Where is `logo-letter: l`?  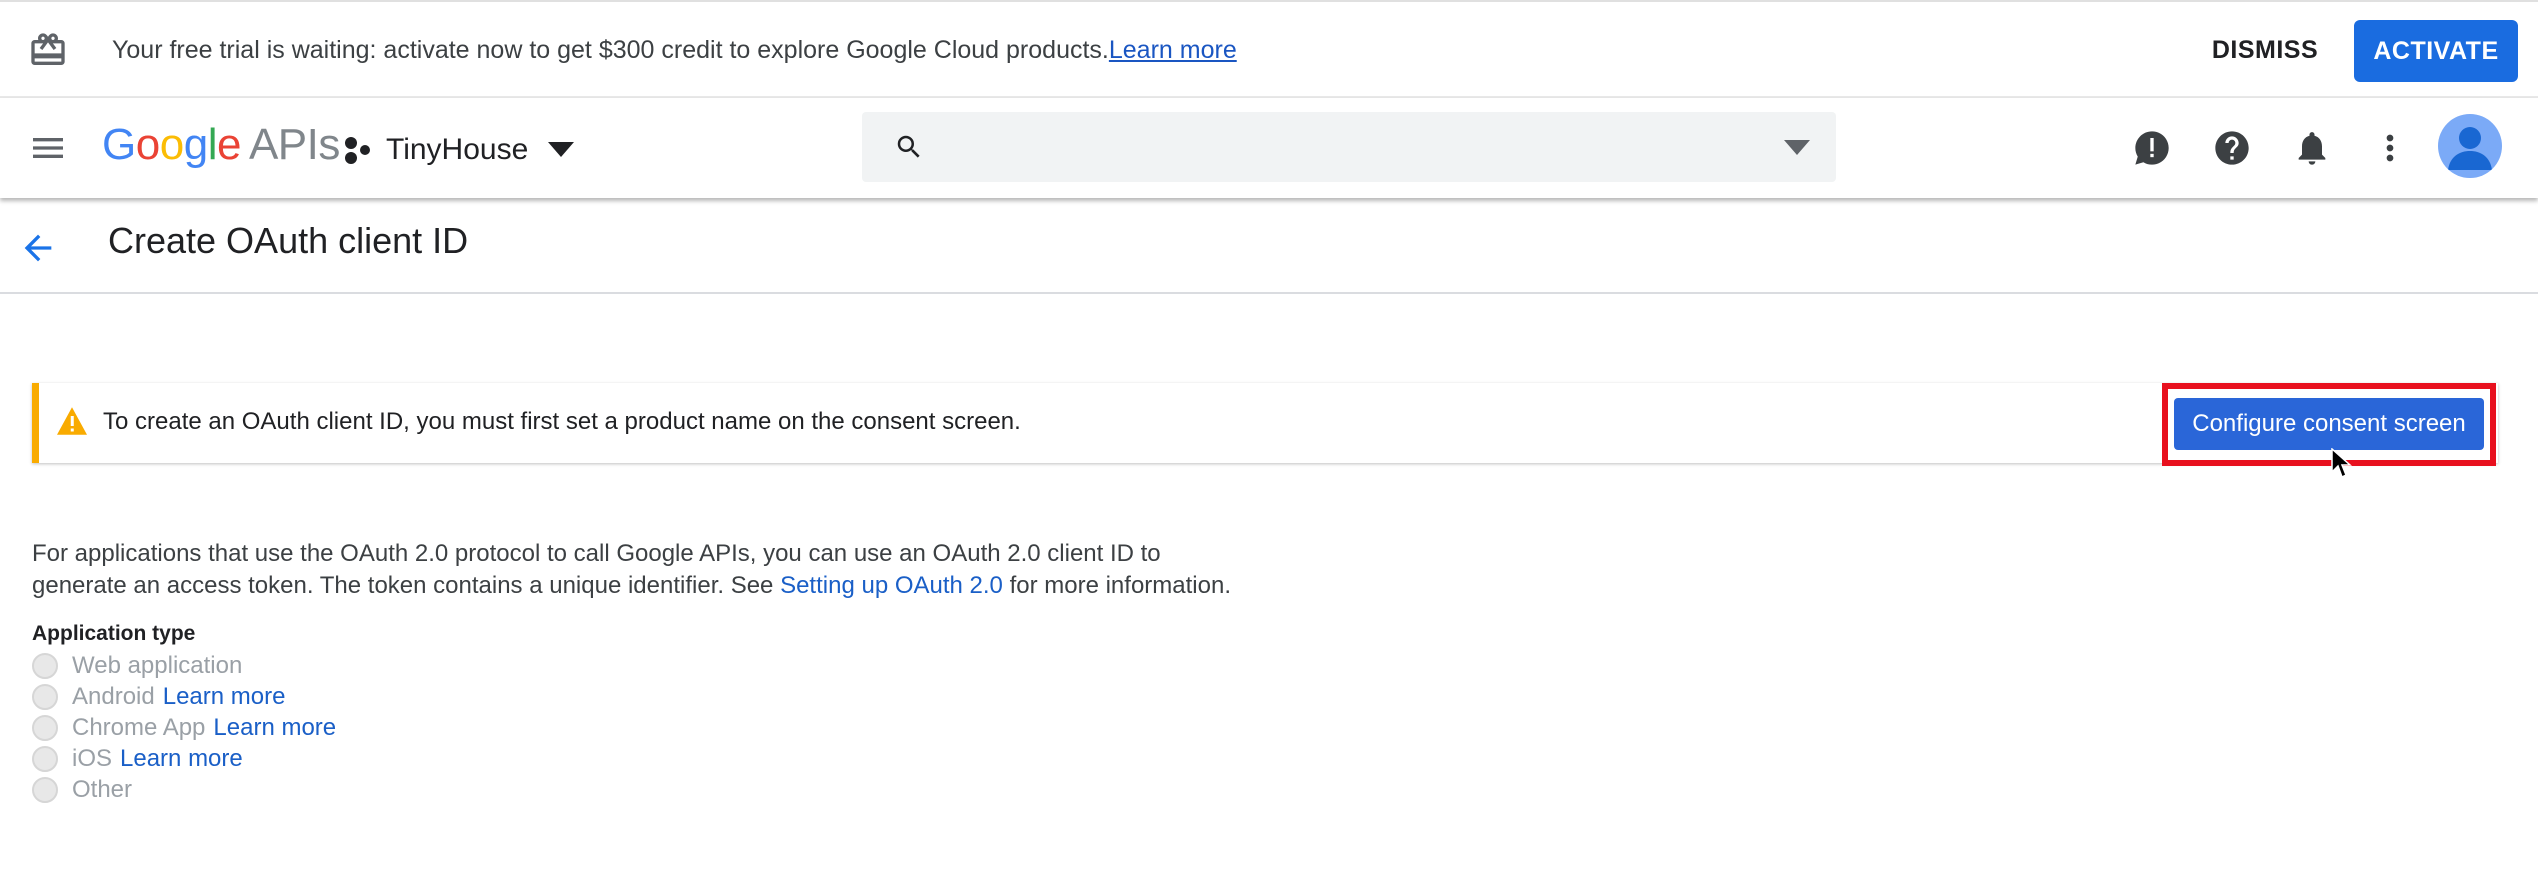 logo-letter: l is located at coordinates (212, 144).